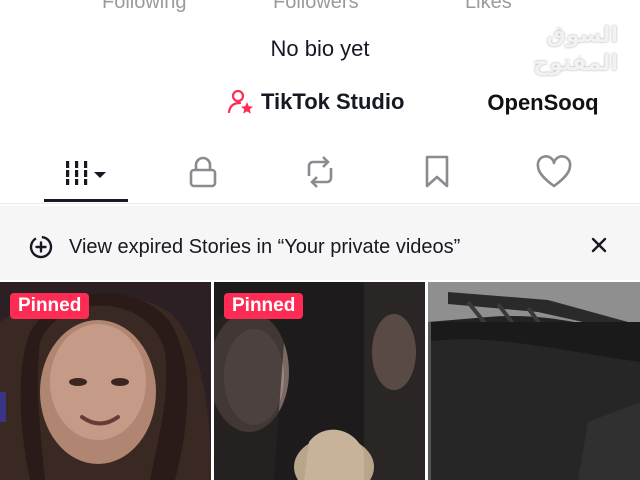 This screenshot has width=640, height=480. I want to click on tab-liked, so click(554, 172).